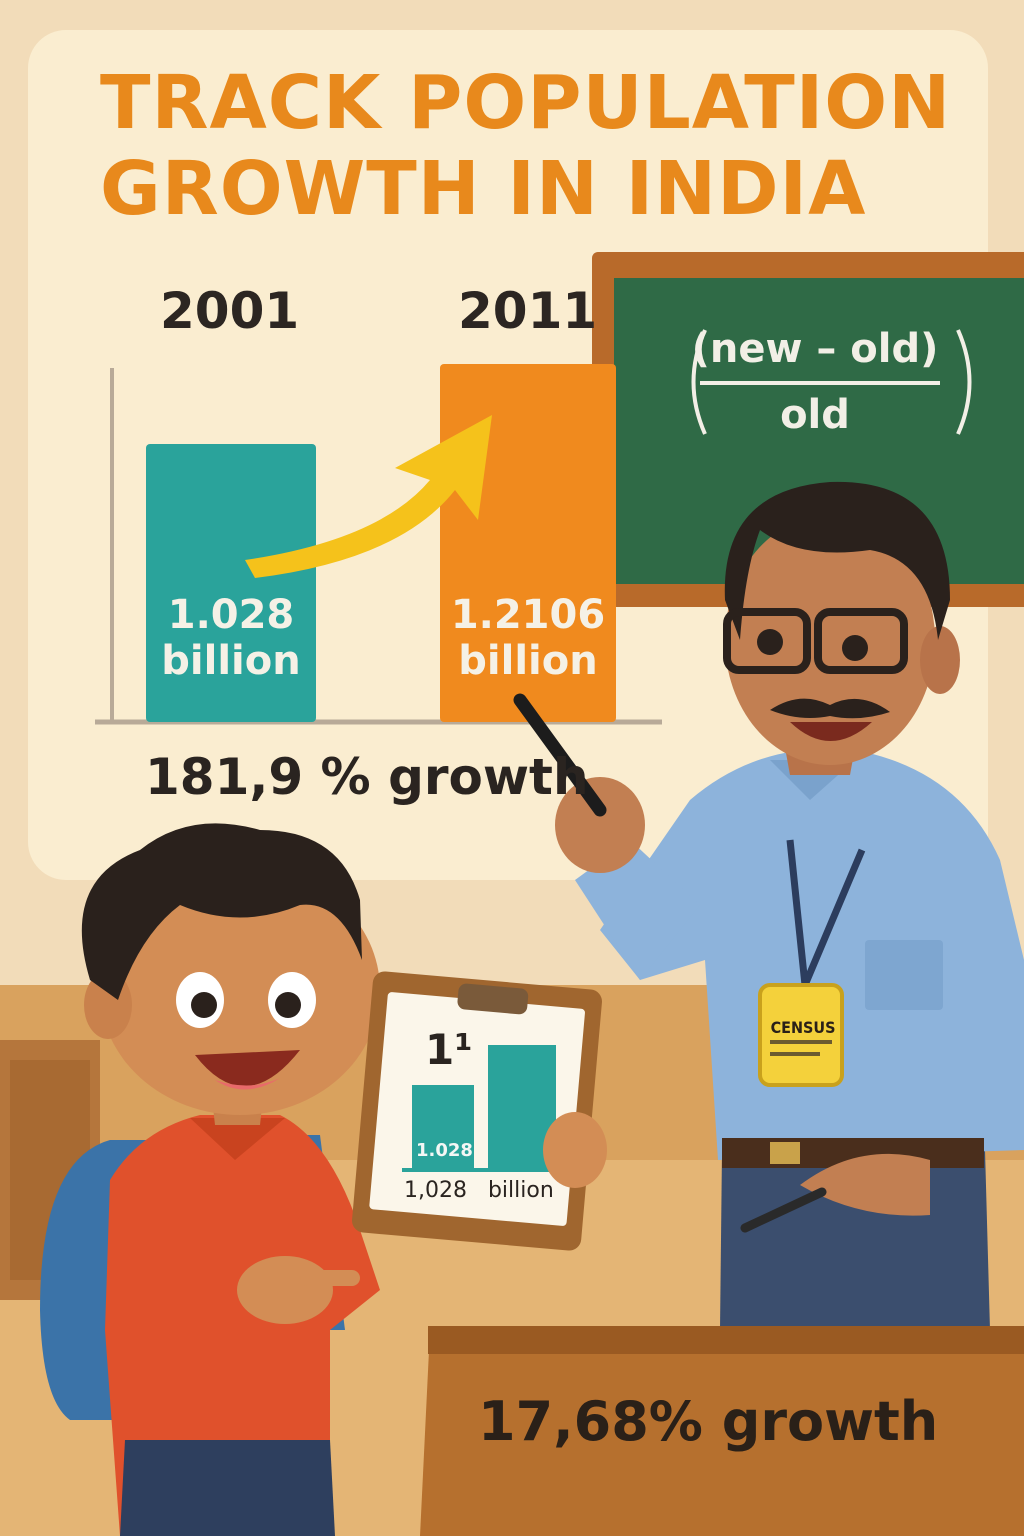 This screenshot has width=1024, height=1536. What do you see at coordinates (227, 1488) in the screenshot?
I see `boy-trousers` at bounding box center [227, 1488].